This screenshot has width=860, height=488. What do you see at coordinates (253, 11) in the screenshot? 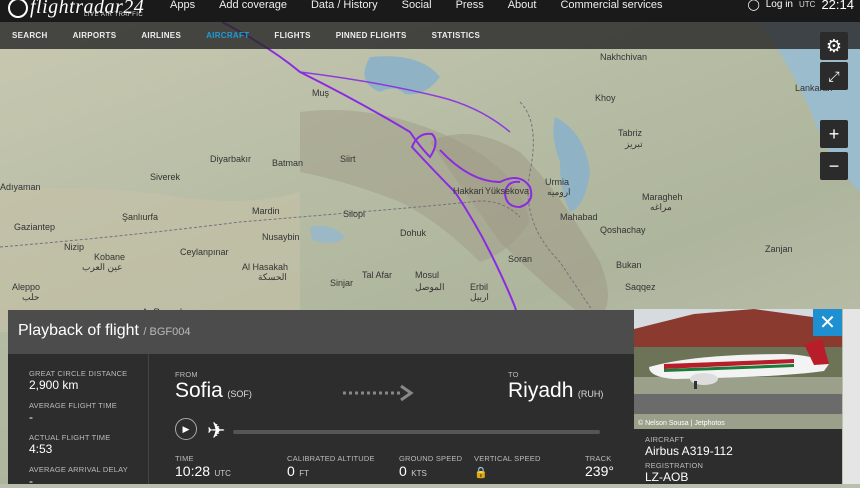
I see `nav-add-coverage: Add coverage` at bounding box center [253, 11].